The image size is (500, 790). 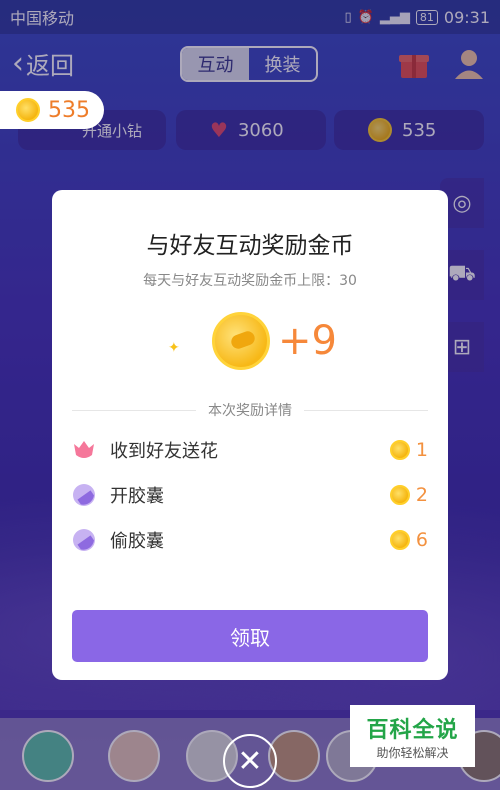 I want to click on close-button: ✕, so click(x=250, y=761).